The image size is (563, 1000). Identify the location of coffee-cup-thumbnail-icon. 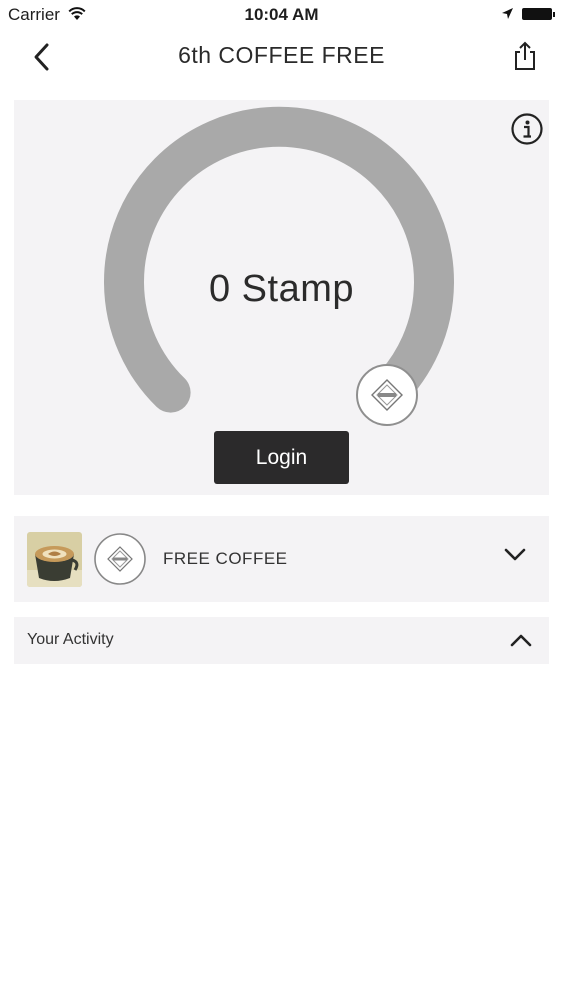
(54, 559).